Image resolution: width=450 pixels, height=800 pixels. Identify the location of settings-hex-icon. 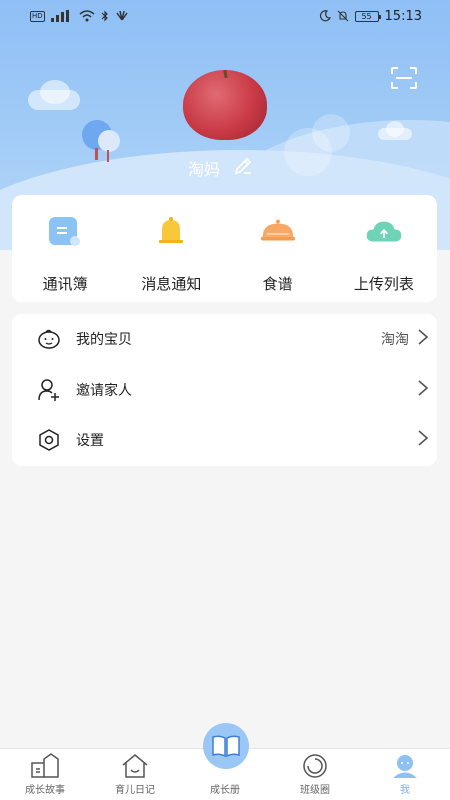
(49, 440).